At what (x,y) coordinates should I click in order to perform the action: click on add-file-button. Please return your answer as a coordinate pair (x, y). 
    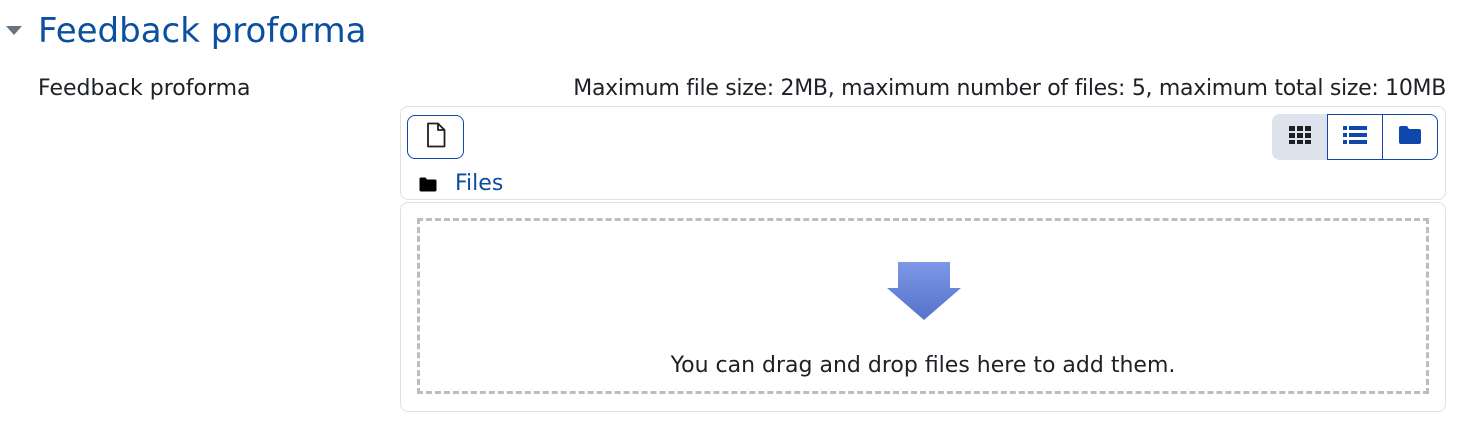
    Looking at the image, I should click on (435, 137).